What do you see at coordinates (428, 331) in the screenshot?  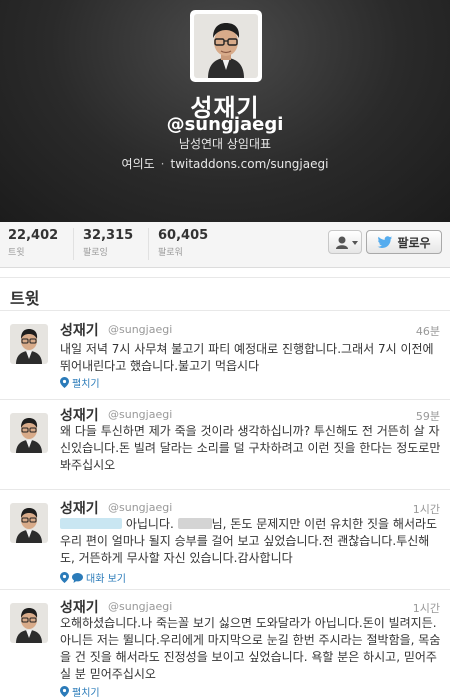 I see `tweet-timestamp: 46분` at bounding box center [428, 331].